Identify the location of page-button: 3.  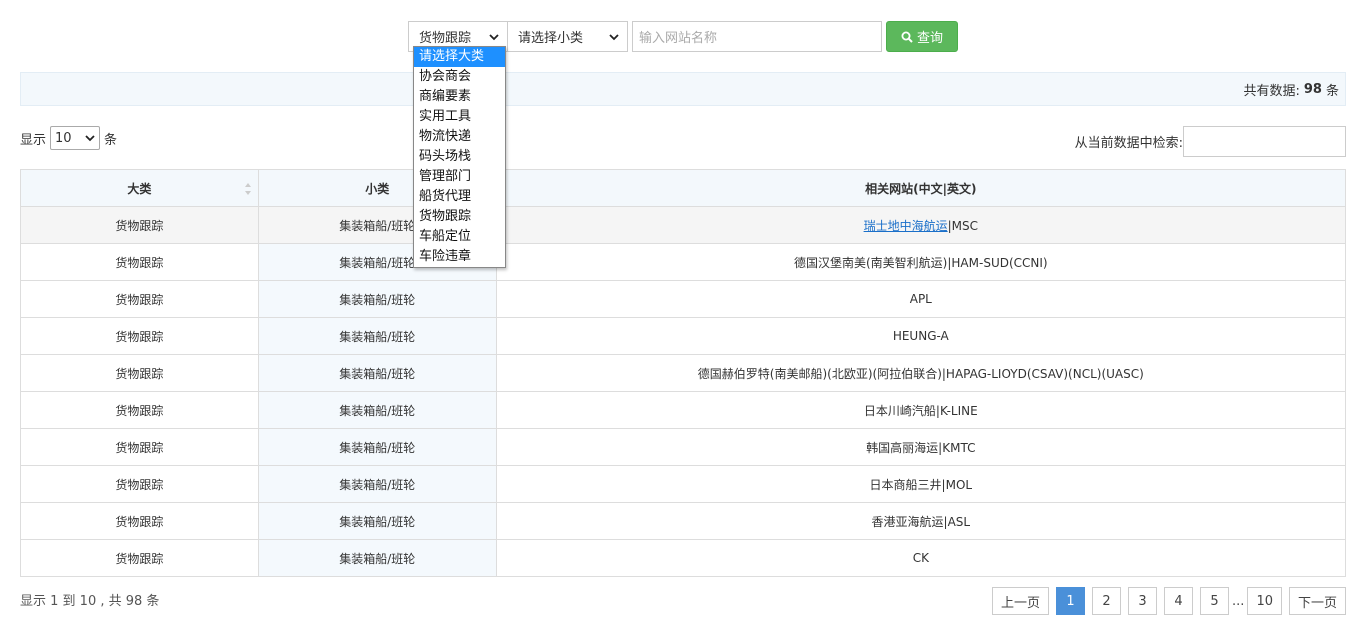
(1143, 601).